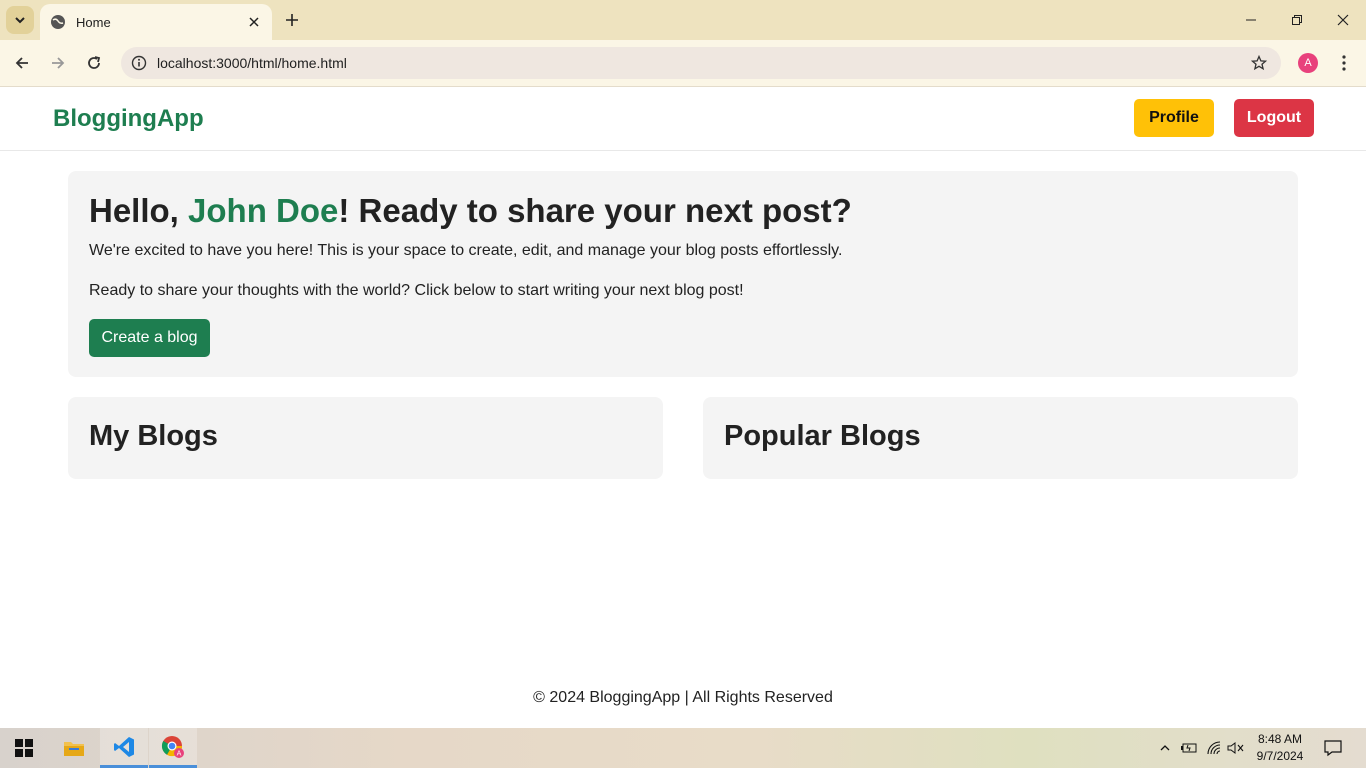  What do you see at coordinates (139, 63) in the screenshot?
I see `site-info-icon` at bounding box center [139, 63].